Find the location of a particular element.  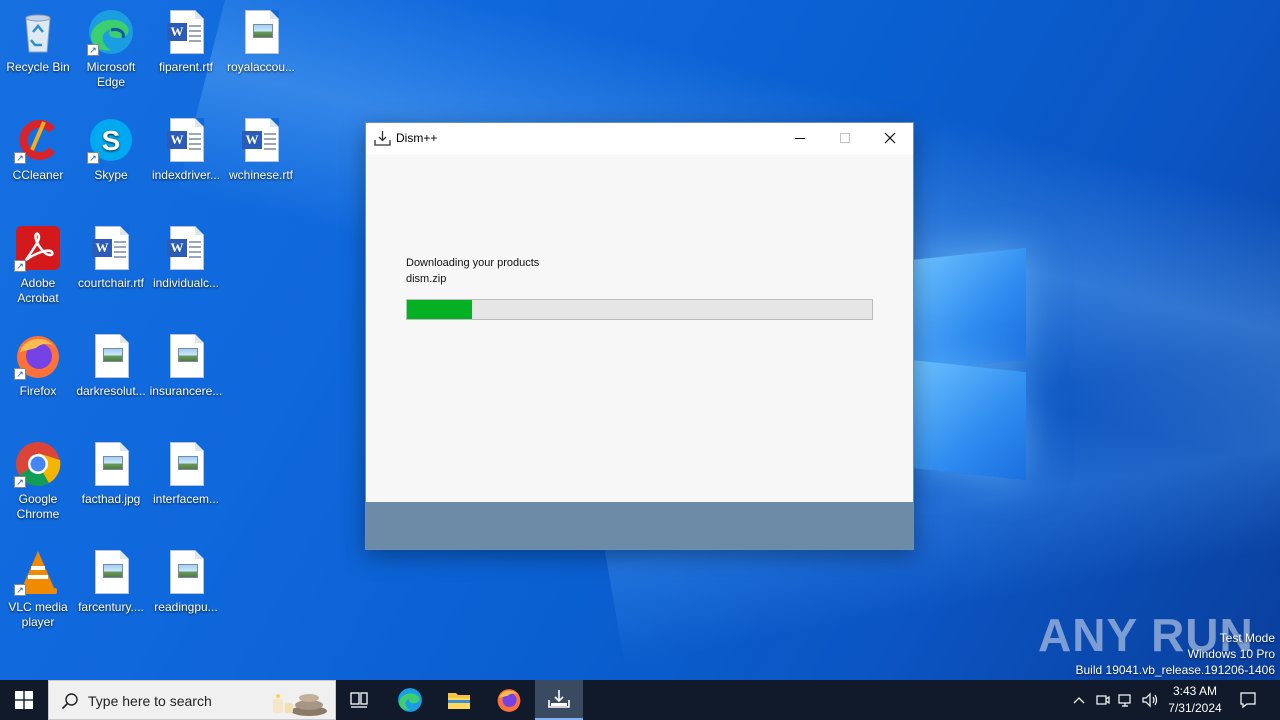

network-button is located at coordinates (1126, 700).